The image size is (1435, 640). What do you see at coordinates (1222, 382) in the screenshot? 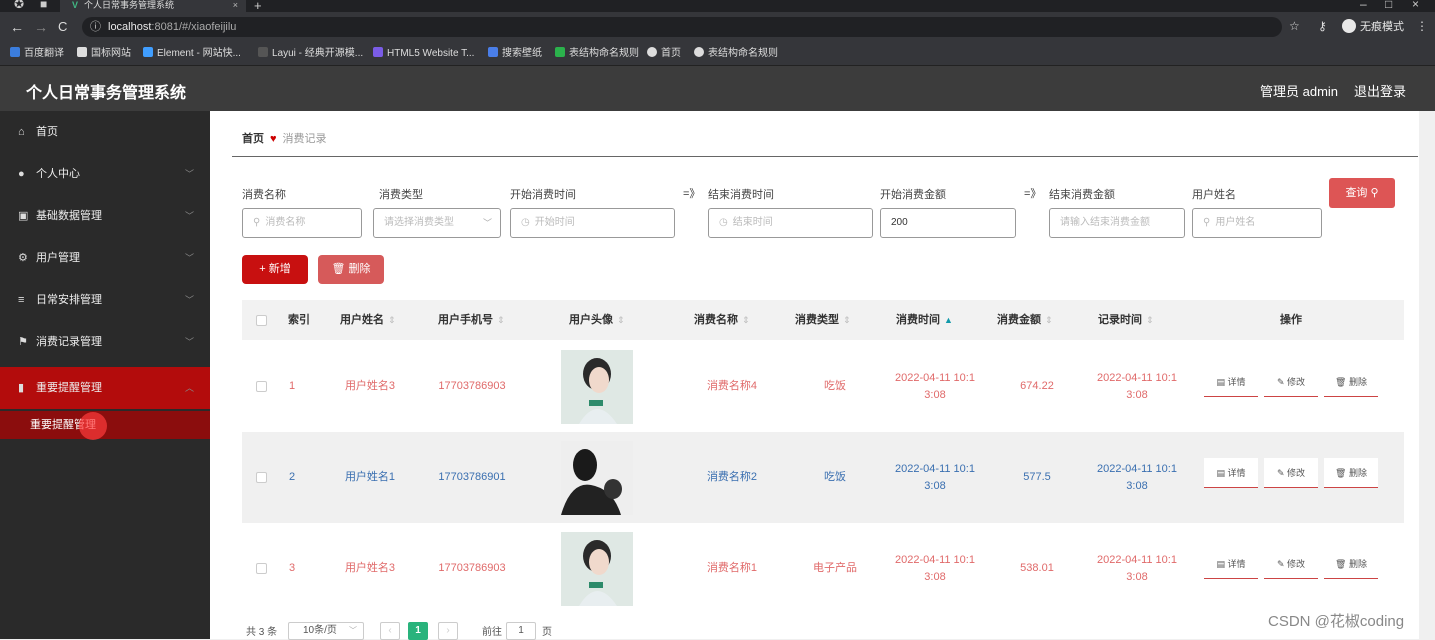
I see `detail-icon: ▤` at bounding box center [1222, 382].